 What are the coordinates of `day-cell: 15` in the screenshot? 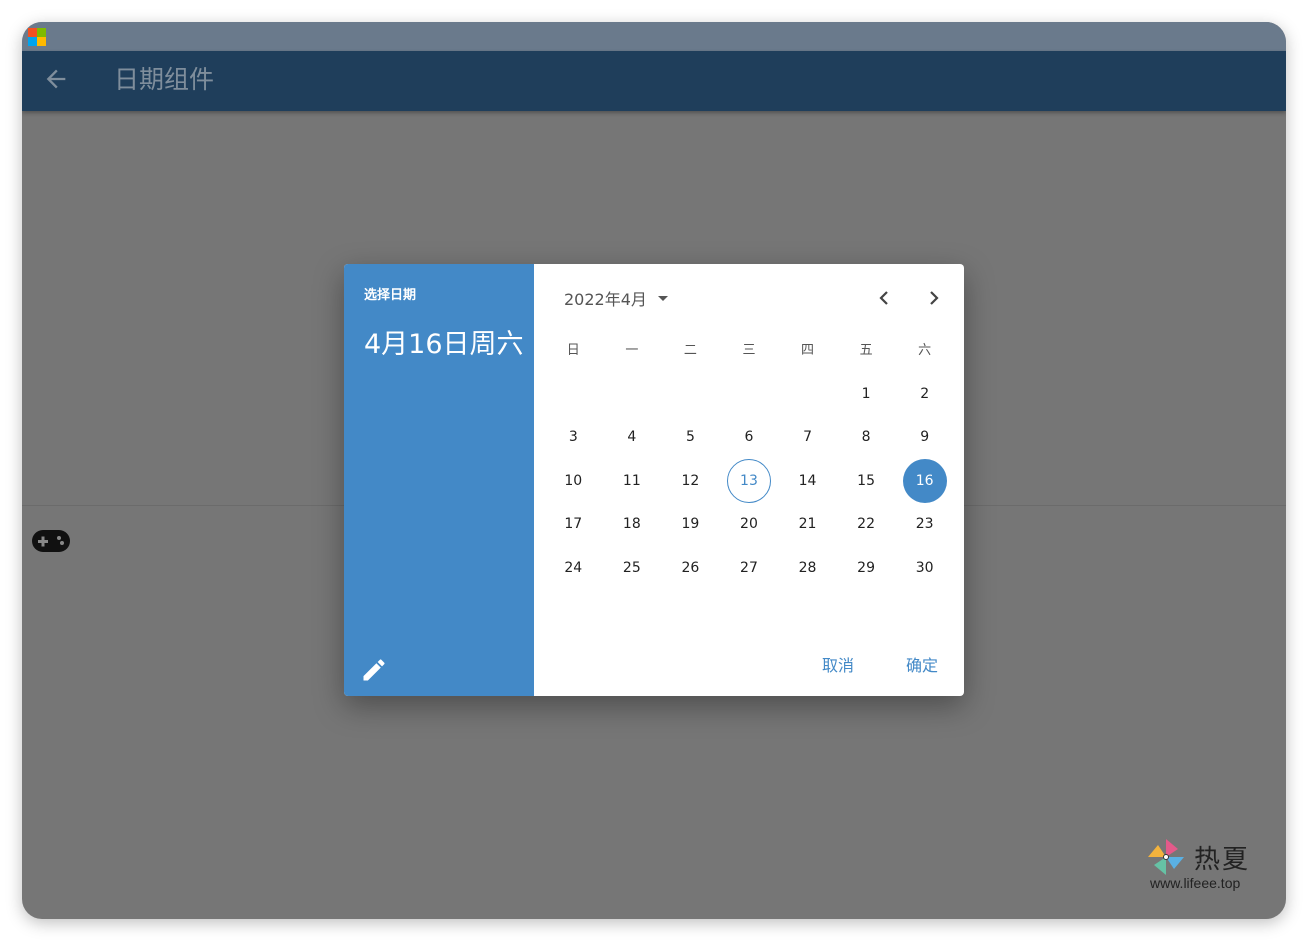 It's located at (866, 481).